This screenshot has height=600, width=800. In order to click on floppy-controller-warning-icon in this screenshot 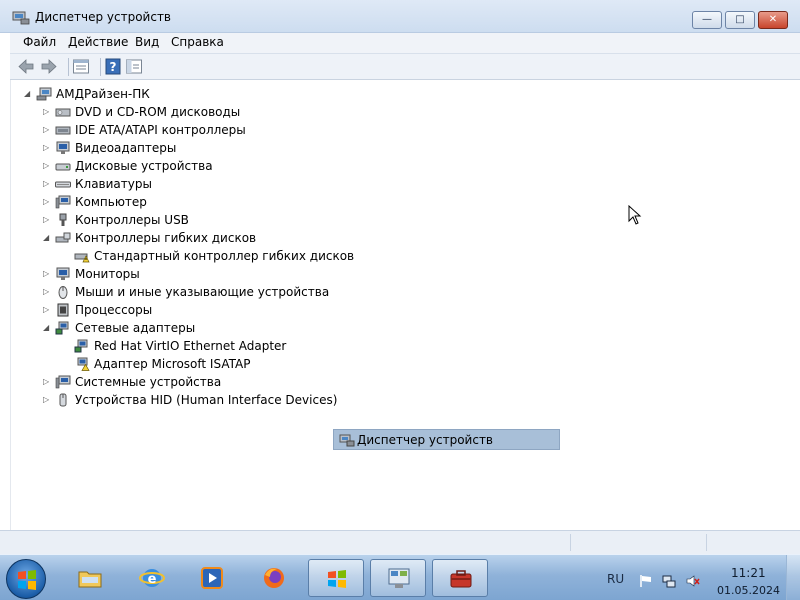, I will do `click(82, 258)`.